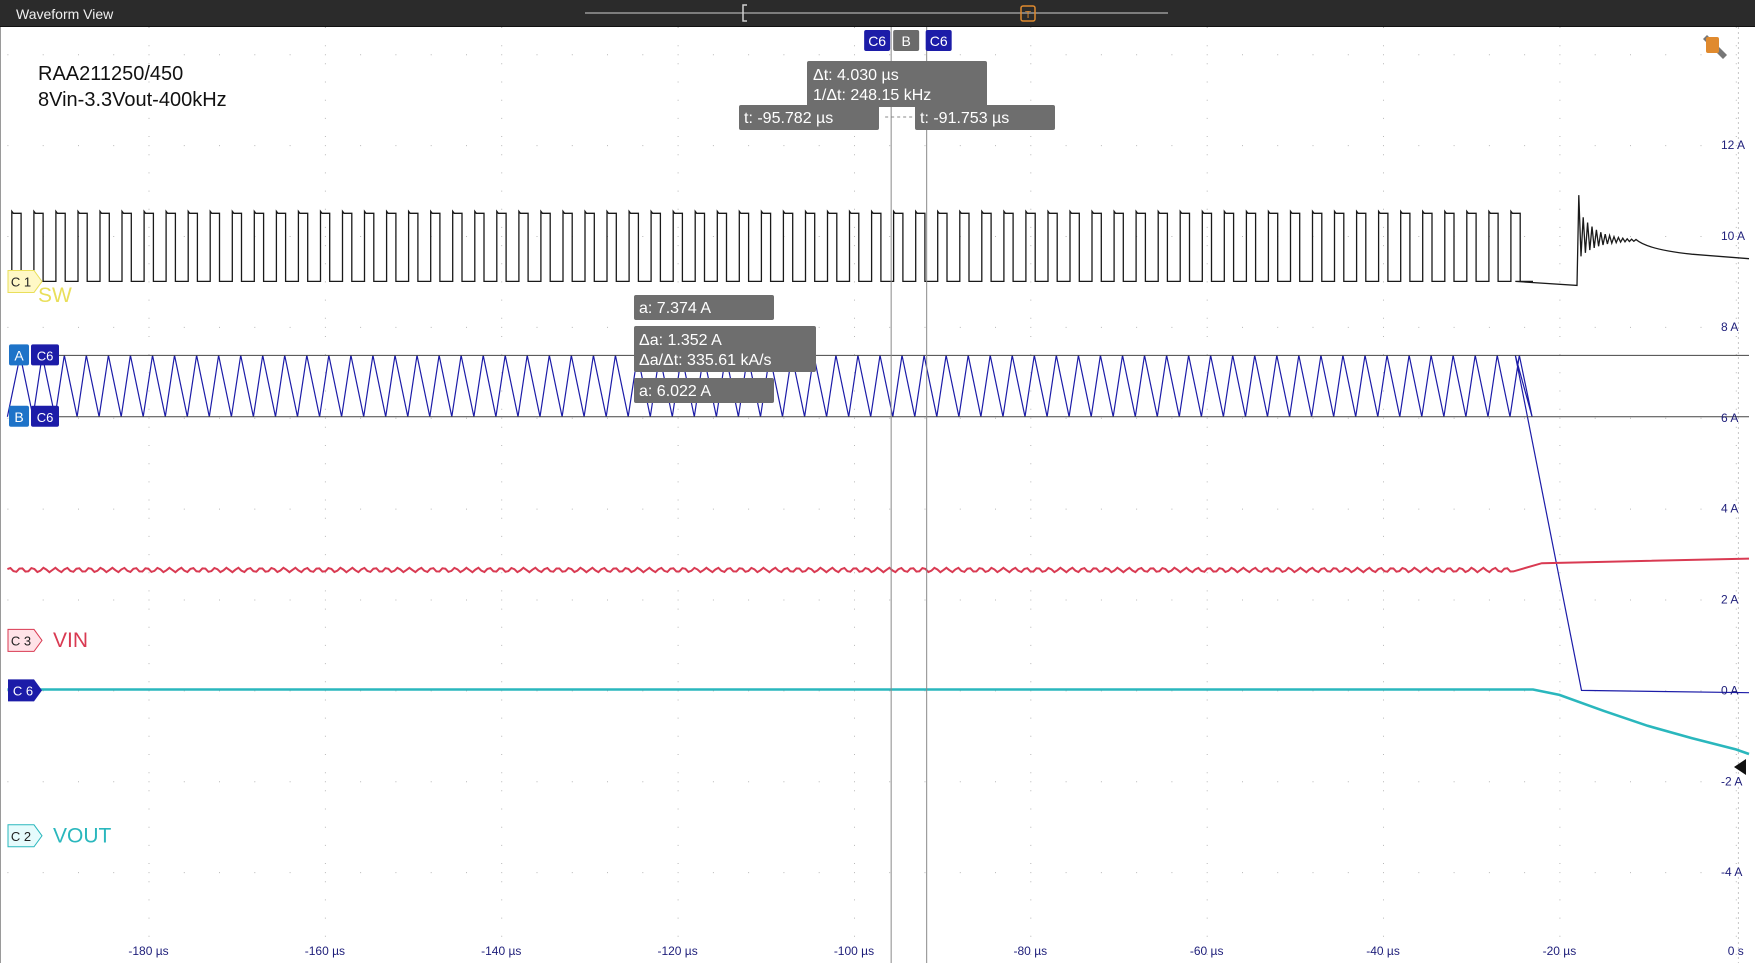  What do you see at coordinates (23, 690) in the screenshot?
I see `channel-c6-badge-label: C 6` at bounding box center [23, 690].